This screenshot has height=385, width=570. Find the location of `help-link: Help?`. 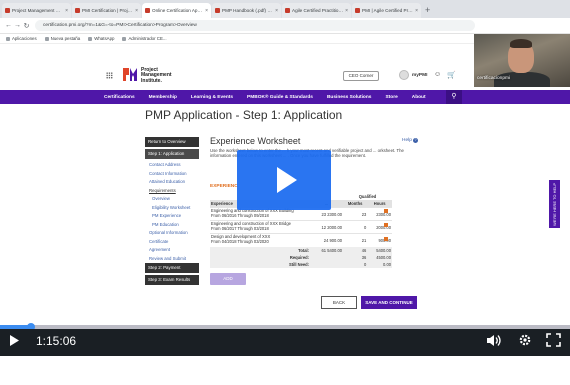

help-link: Help? is located at coordinates (410, 140).